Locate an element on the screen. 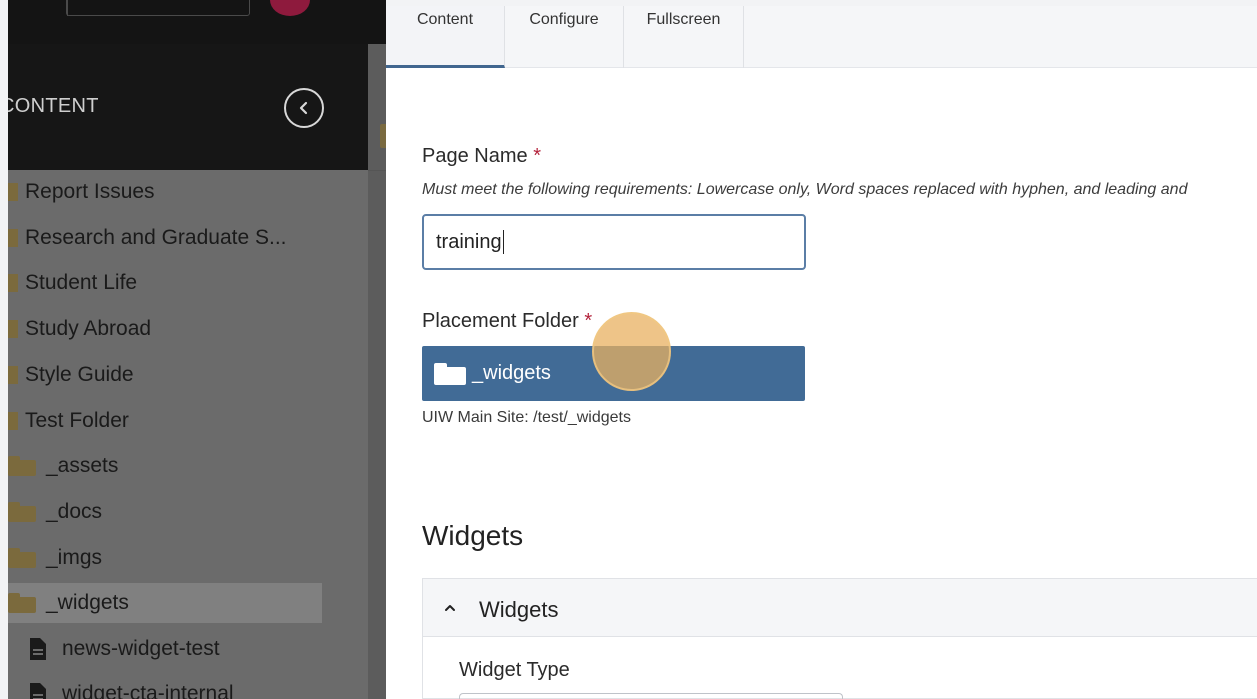 The height and width of the screenshot is (699, 1257). tree-item-docs: _docs is located at coordinates (55, 512).